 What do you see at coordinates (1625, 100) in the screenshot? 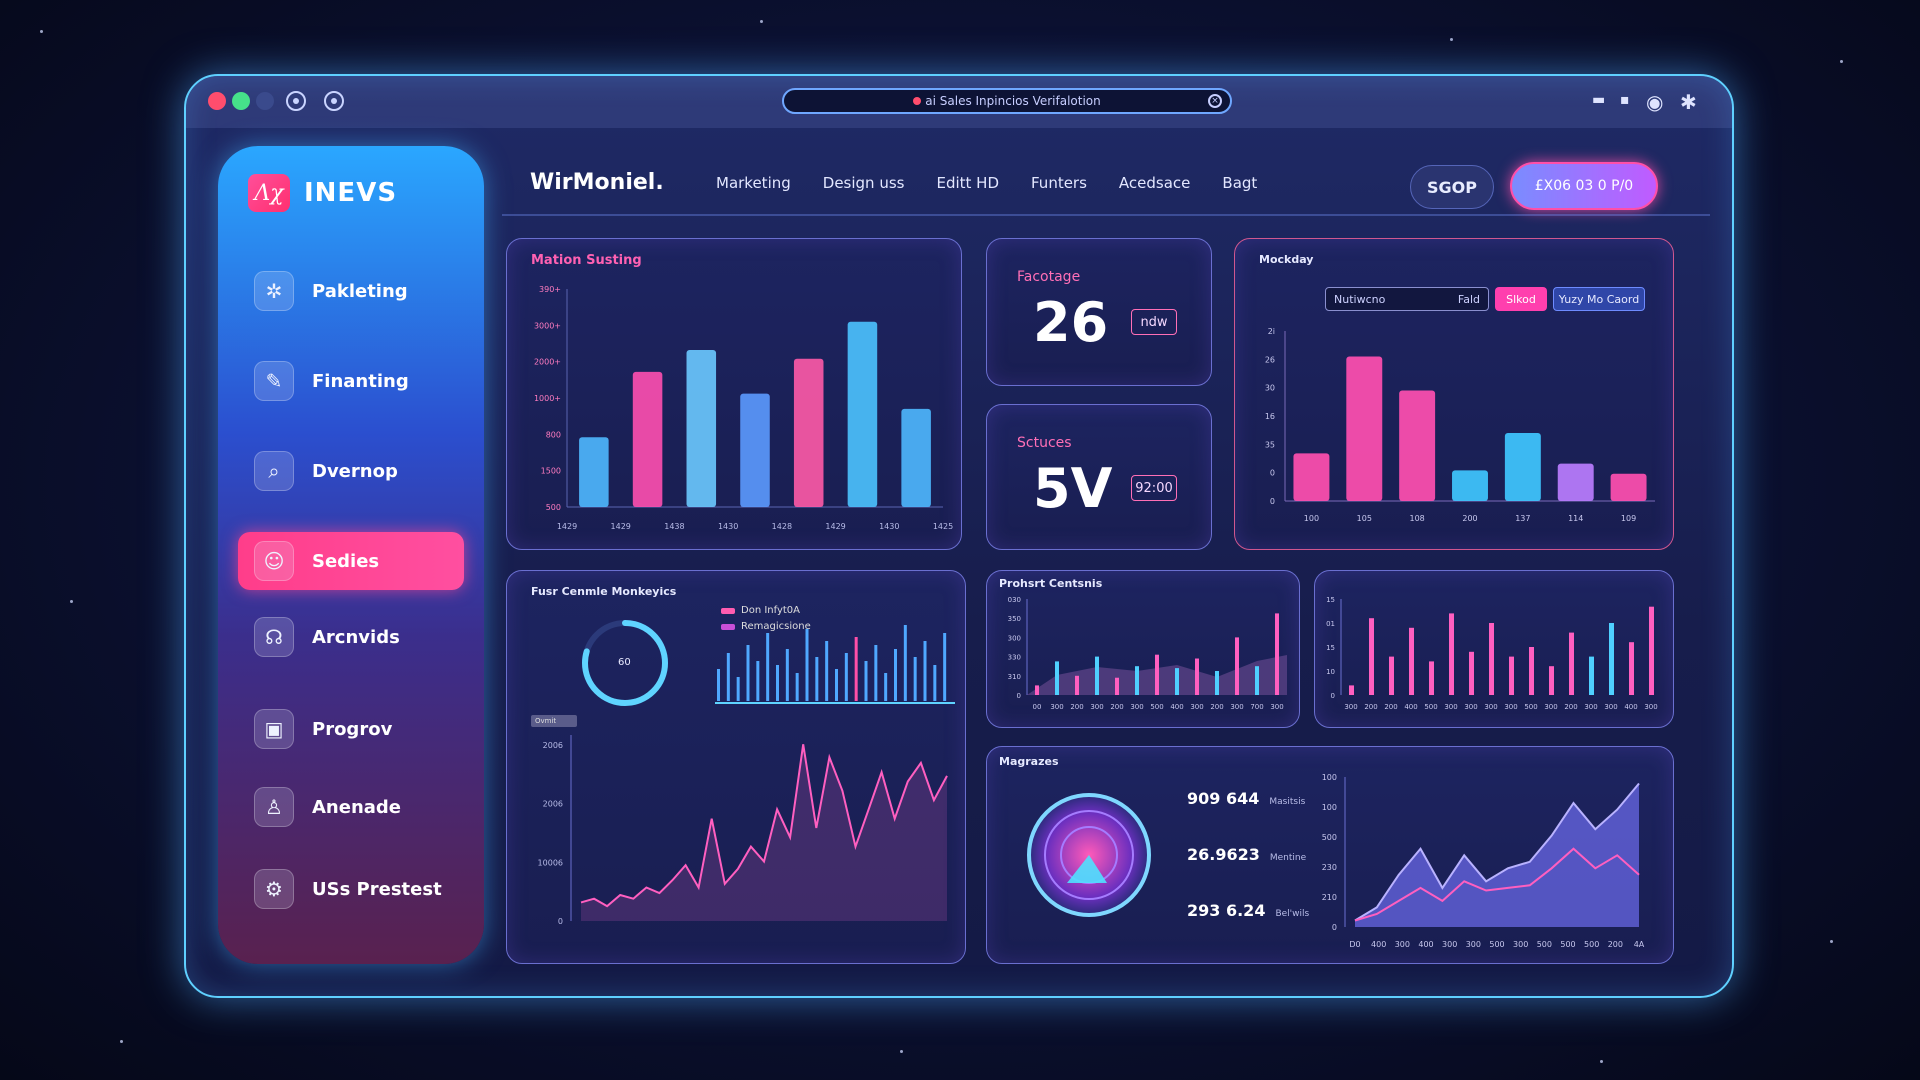
I see `lock-icon: ▪` at bounding box center [1625, 100].